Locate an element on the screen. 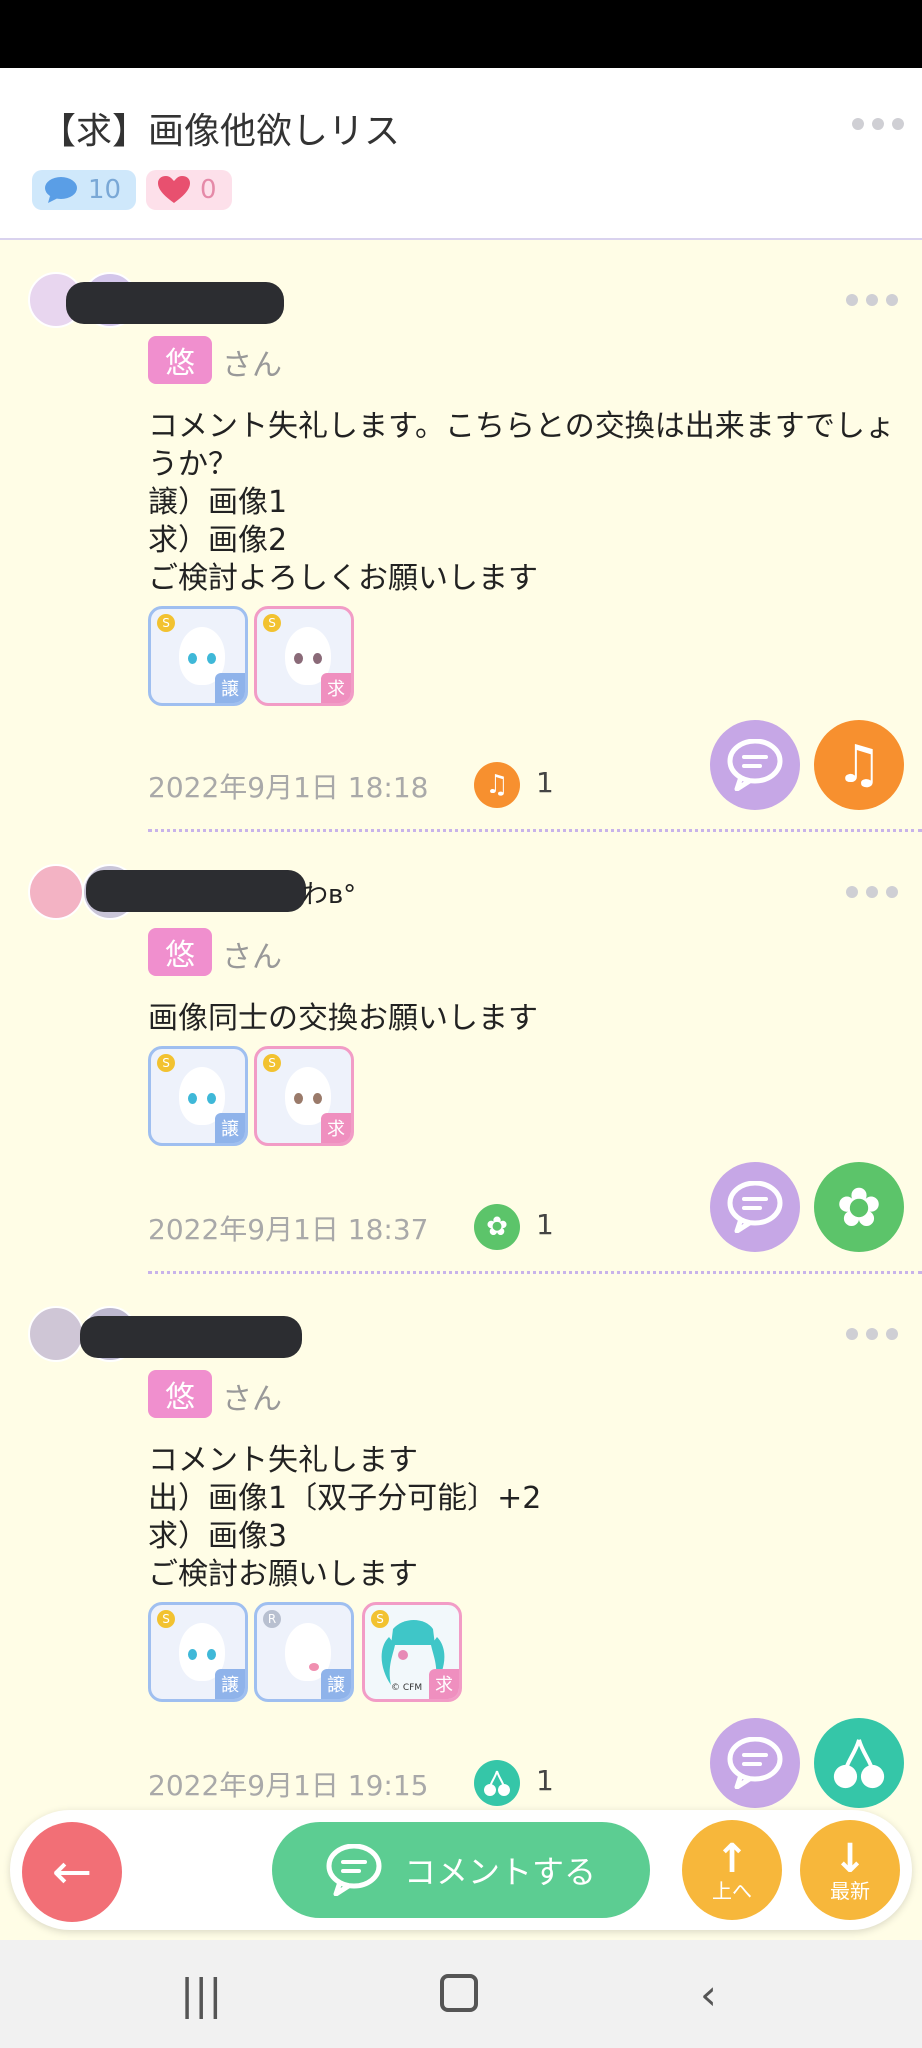  heart-icon is located at coordinates (174, 189).